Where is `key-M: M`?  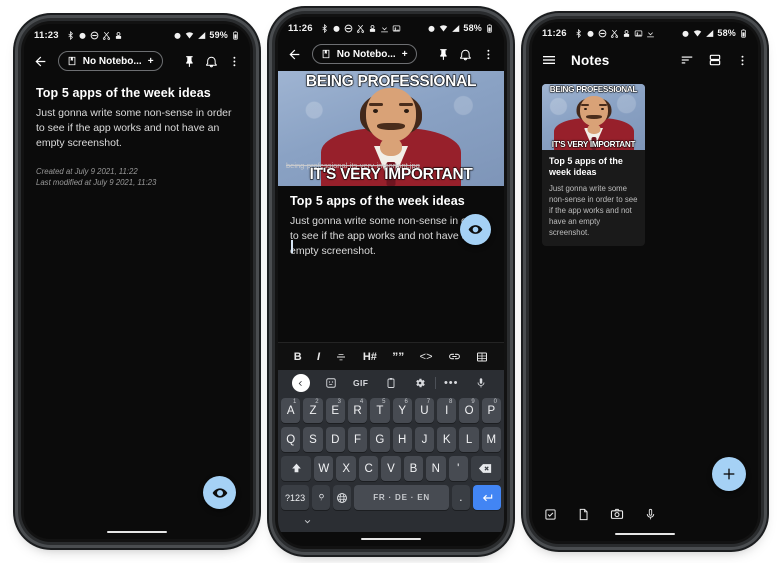 key-M: M is located at coordinates (491, 439).